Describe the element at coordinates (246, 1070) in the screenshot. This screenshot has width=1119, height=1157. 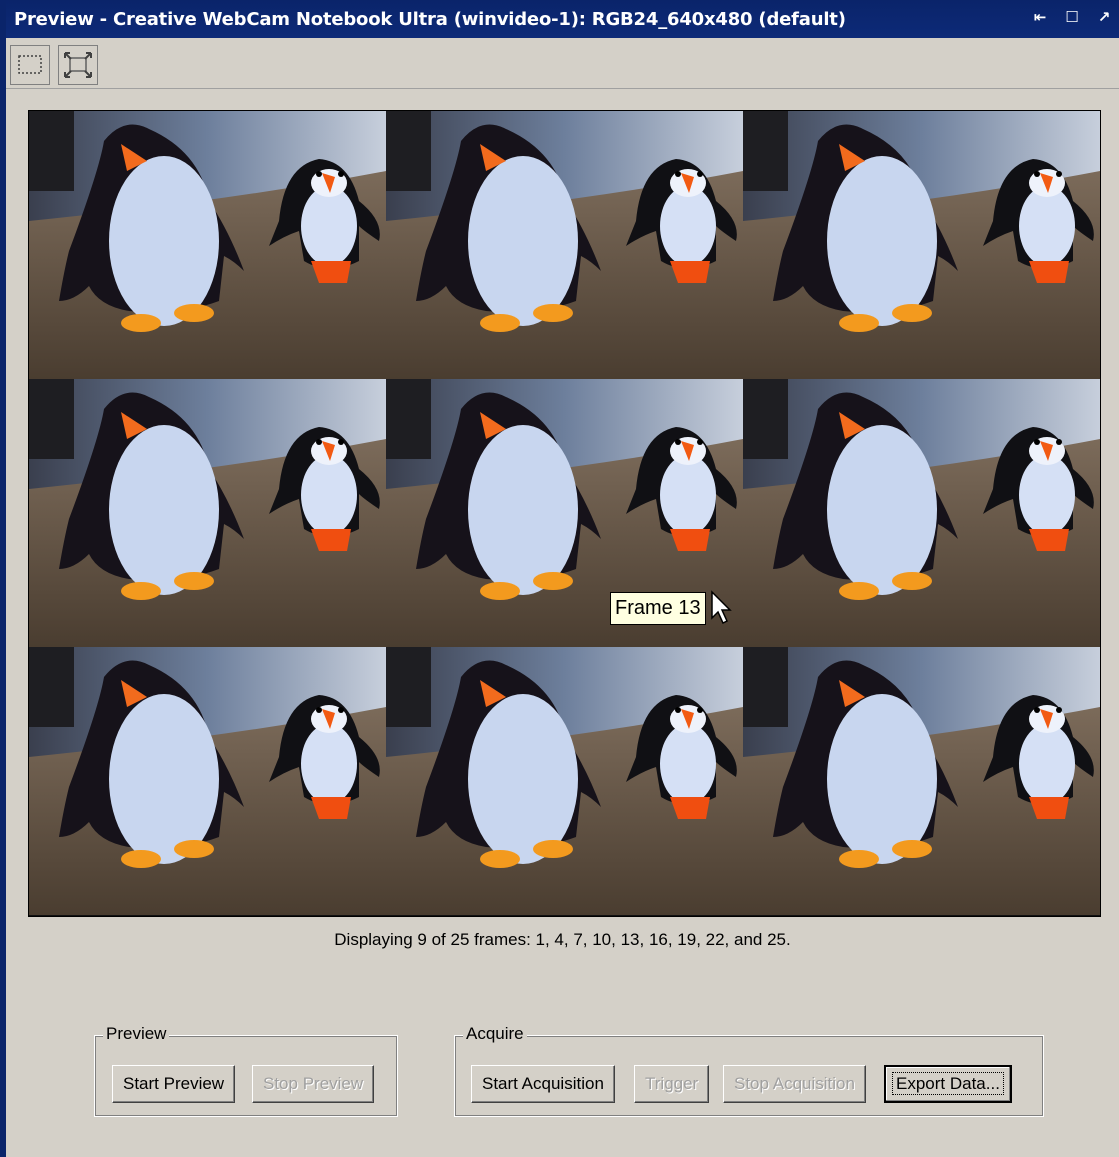
I see `preview-group: Preview Start Preview Stop Preview` at that location.